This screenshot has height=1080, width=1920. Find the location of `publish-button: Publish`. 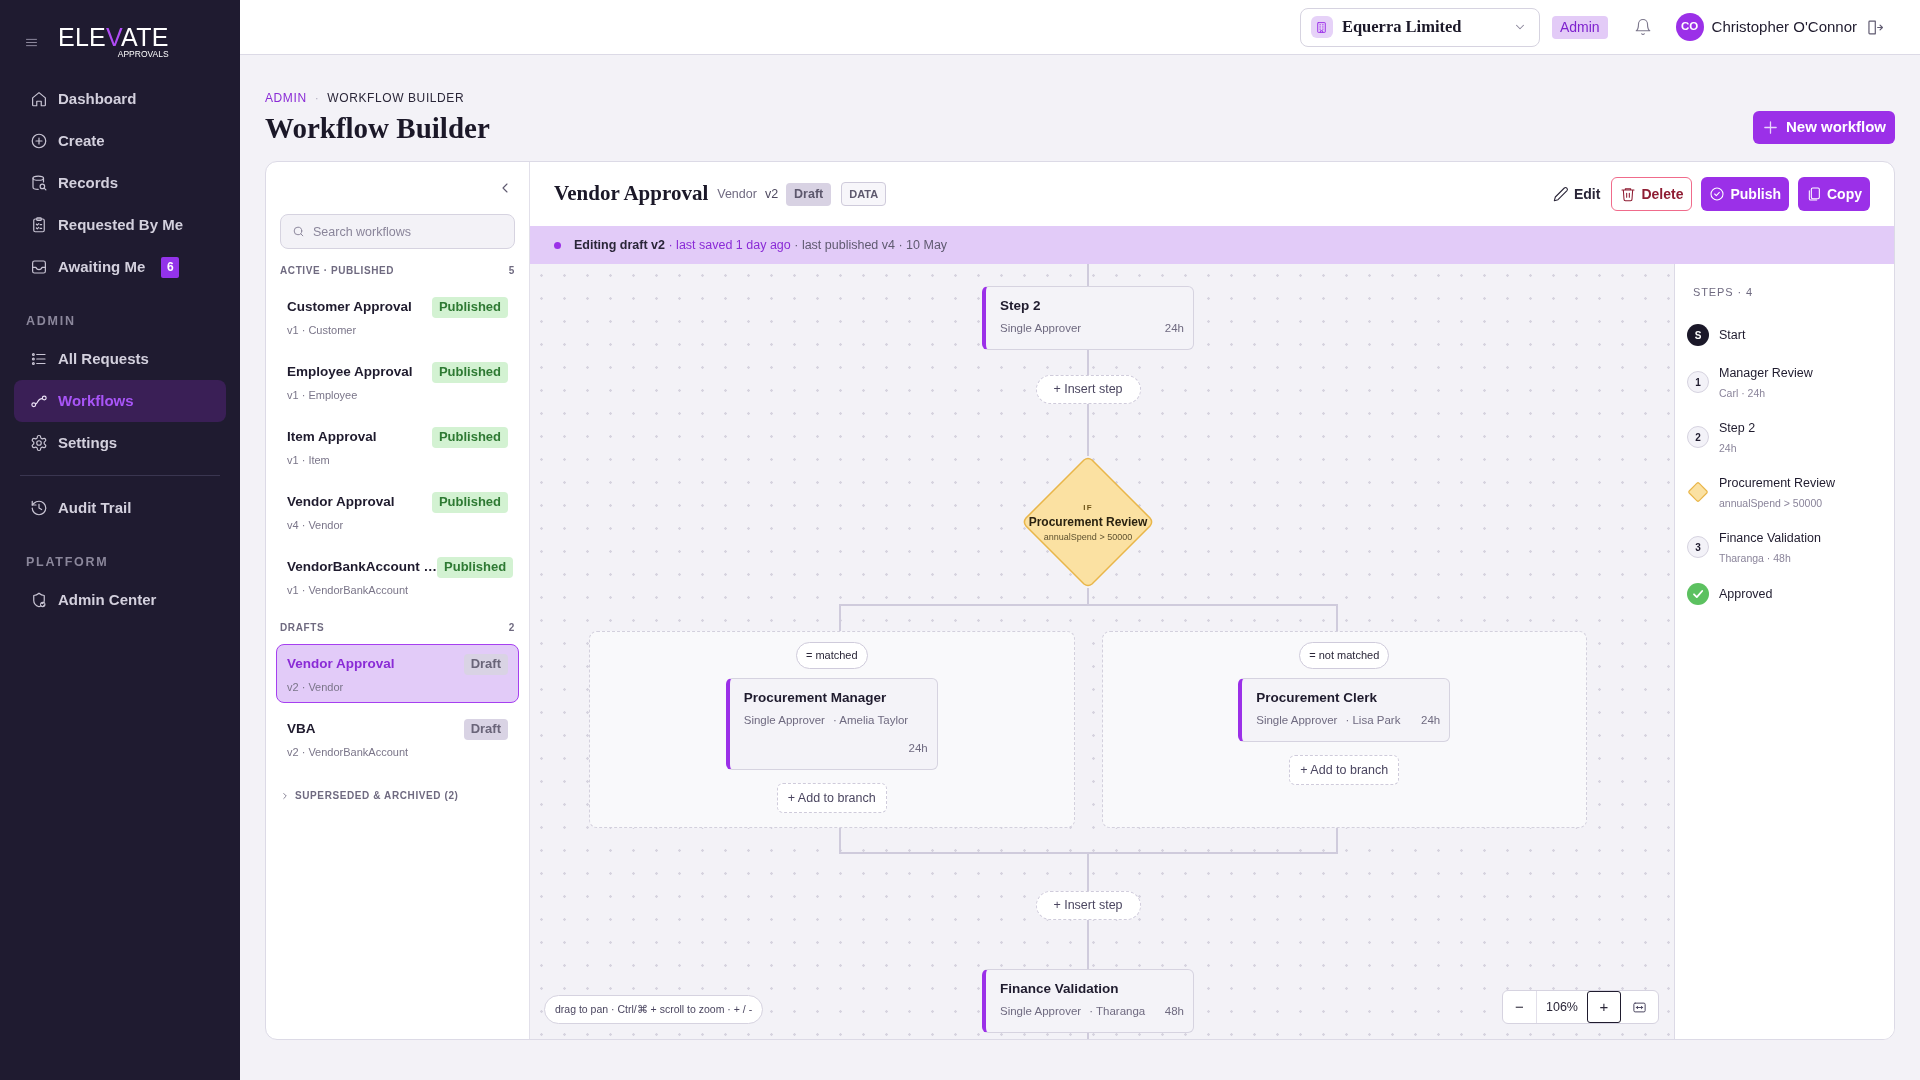

publish-button: Publish is located at coordinates (1745, 194).